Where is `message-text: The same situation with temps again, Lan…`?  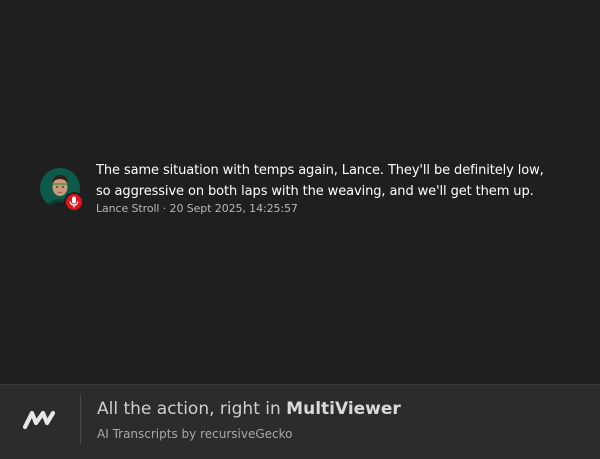 message-text: The same situation with temps again, Lan… is located at coordinates (320, 181).